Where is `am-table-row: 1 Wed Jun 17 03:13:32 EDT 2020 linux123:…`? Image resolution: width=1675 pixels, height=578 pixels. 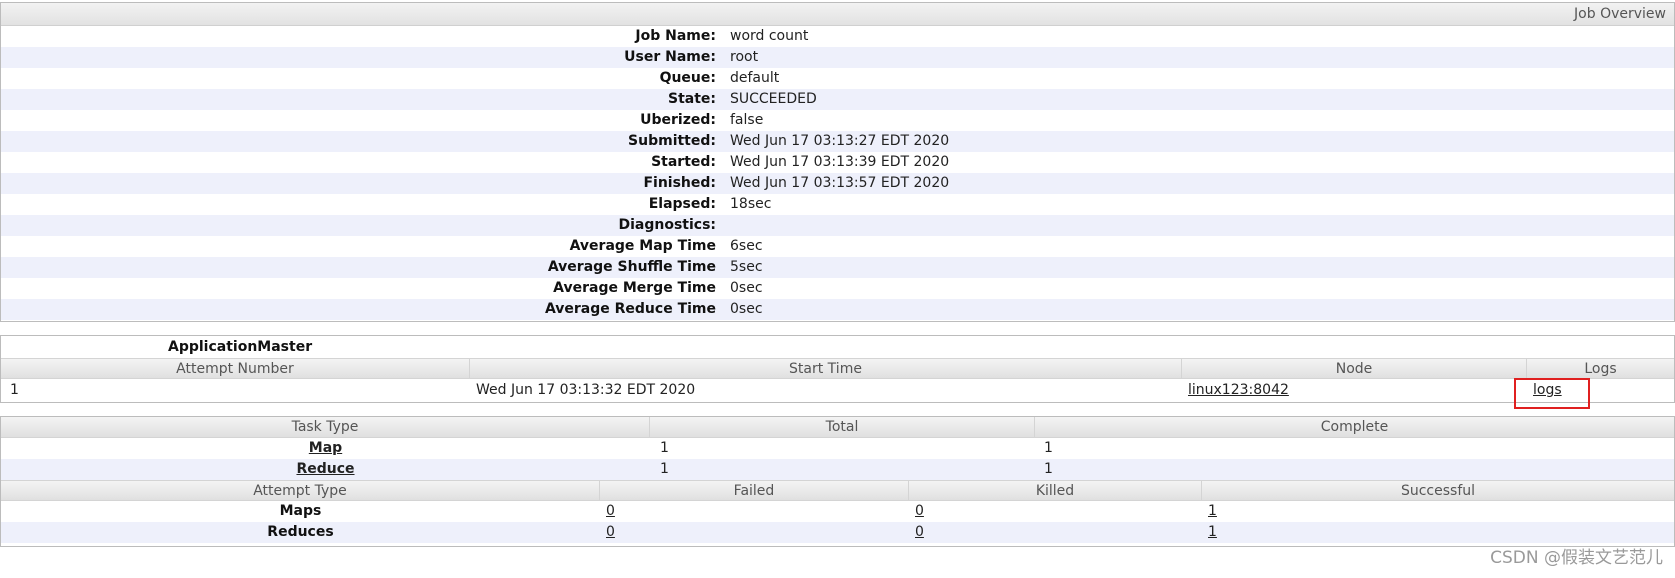 am-table-row: 1 Wed Jun 17 03:13:32 EDT 2020 linux123:… is located at coordinates (837, 390).